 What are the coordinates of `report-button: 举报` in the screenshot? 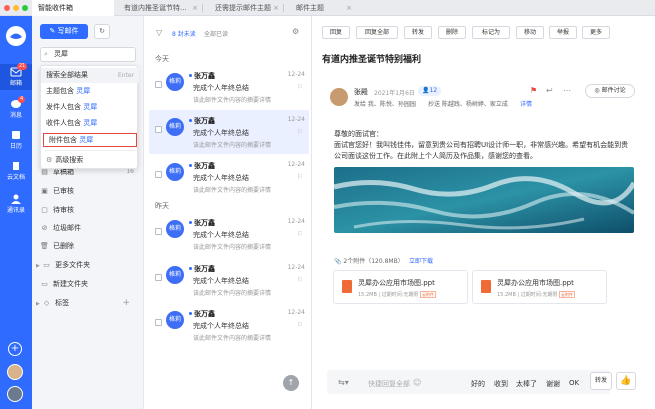 It's located at (563, 32).